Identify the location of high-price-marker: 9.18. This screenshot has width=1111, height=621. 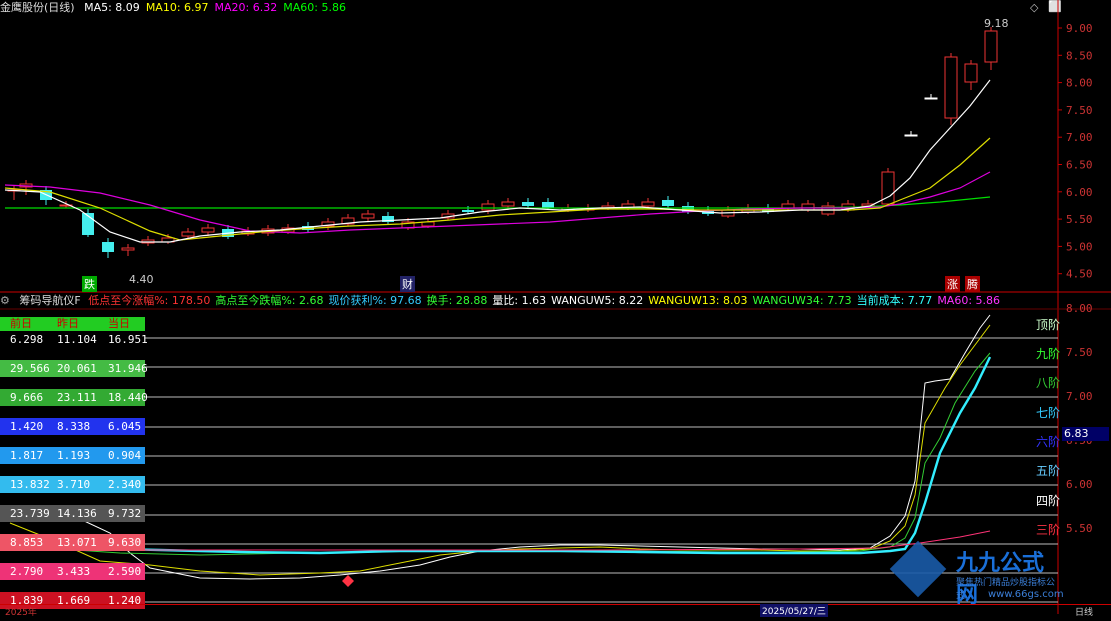
(996, 23).